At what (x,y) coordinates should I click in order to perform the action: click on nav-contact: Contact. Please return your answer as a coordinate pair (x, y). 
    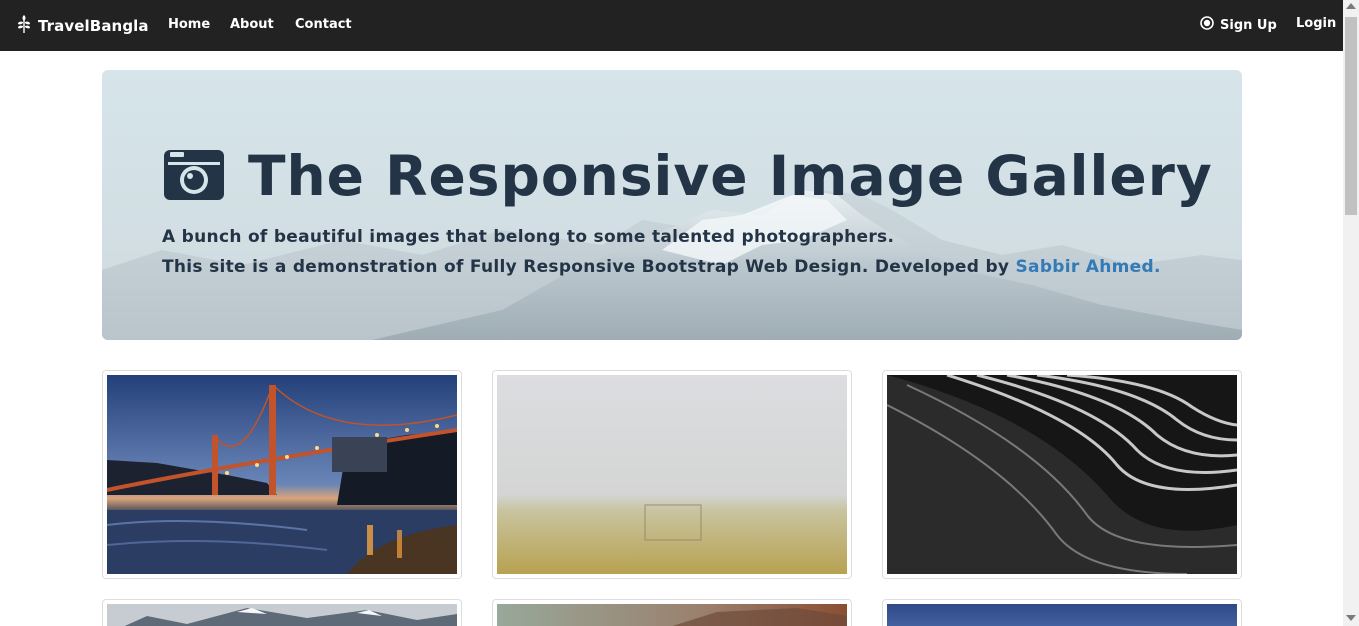
    Looking at the image, I should click on (323, 24).